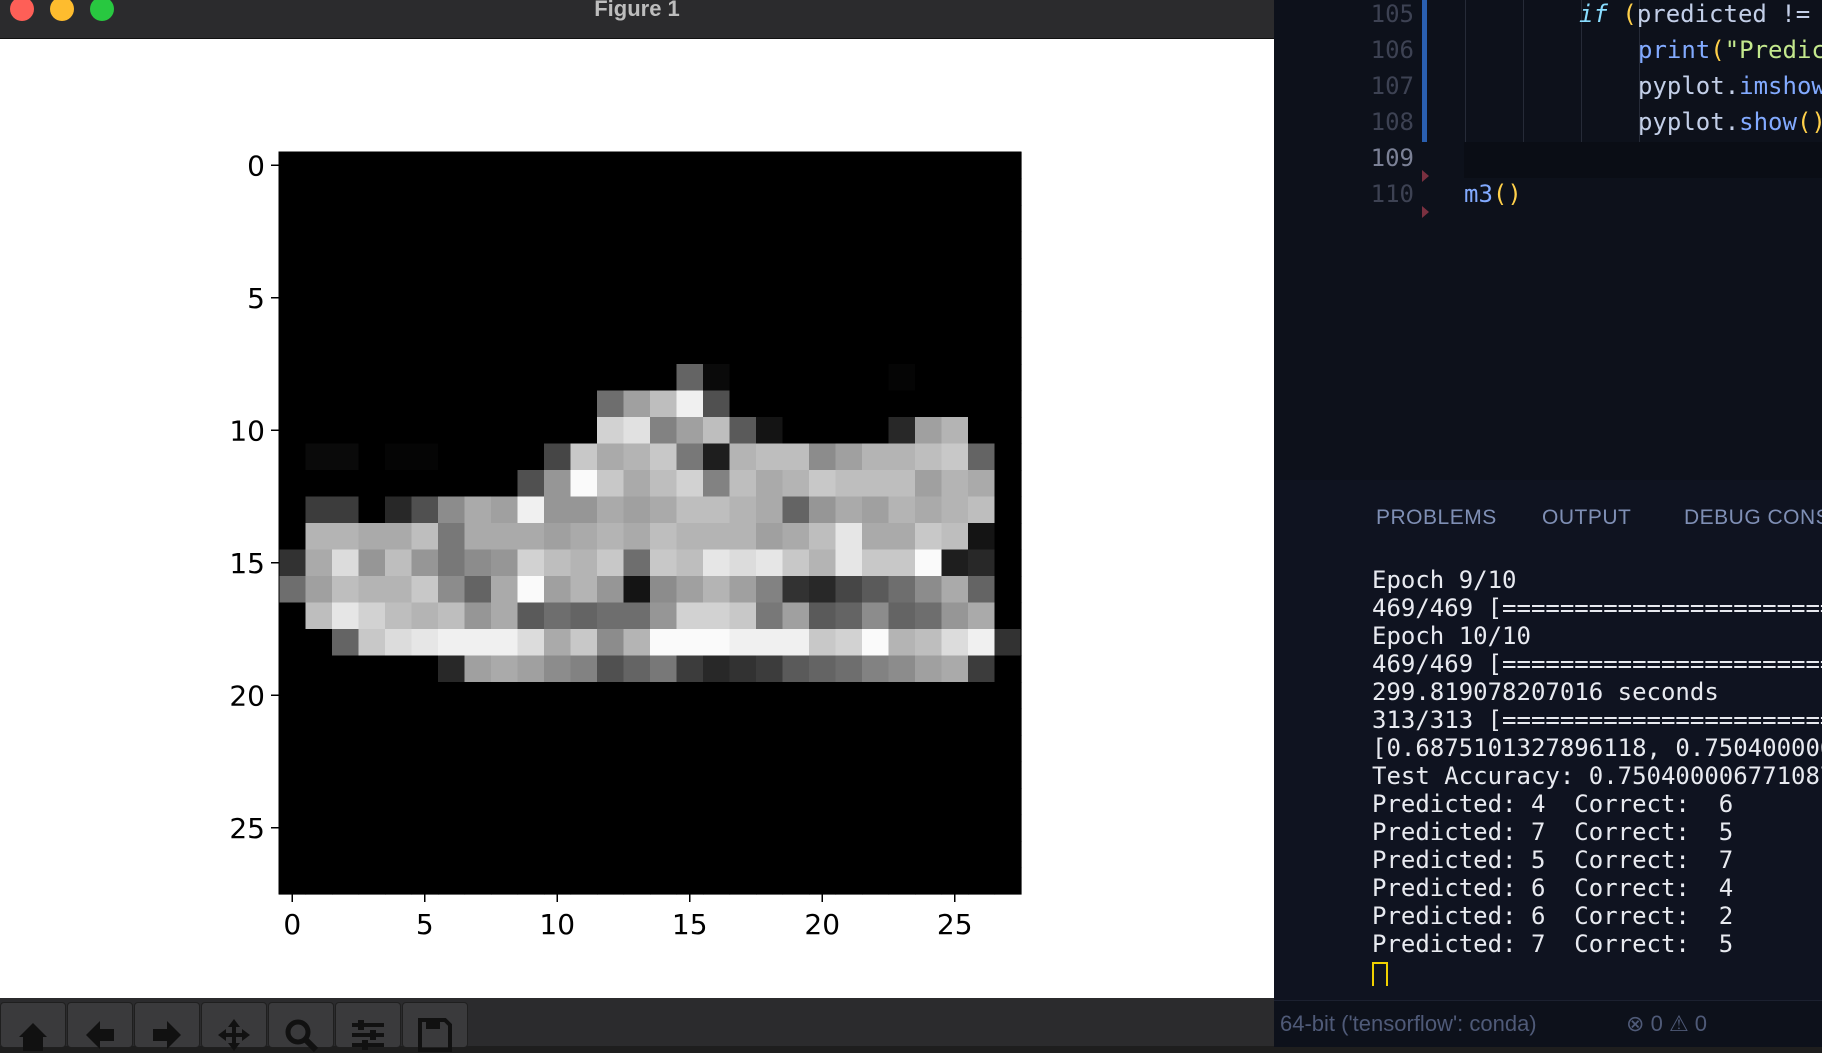 The width and height of the screenshot is (1822, 1053). Describe the element at coordinates (1408, 1024) in the screenshot. I see `python-interpreter-status: 64-bit ('tensorflow': conda)` at that location.